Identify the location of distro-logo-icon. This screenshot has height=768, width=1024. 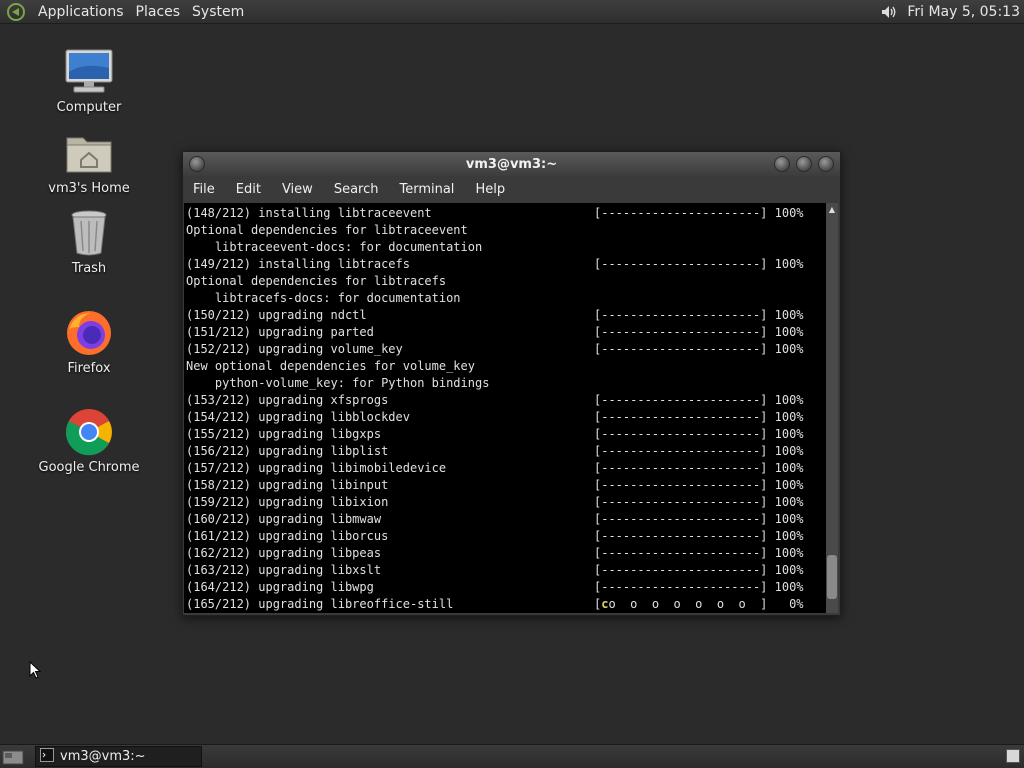
(16, 12).